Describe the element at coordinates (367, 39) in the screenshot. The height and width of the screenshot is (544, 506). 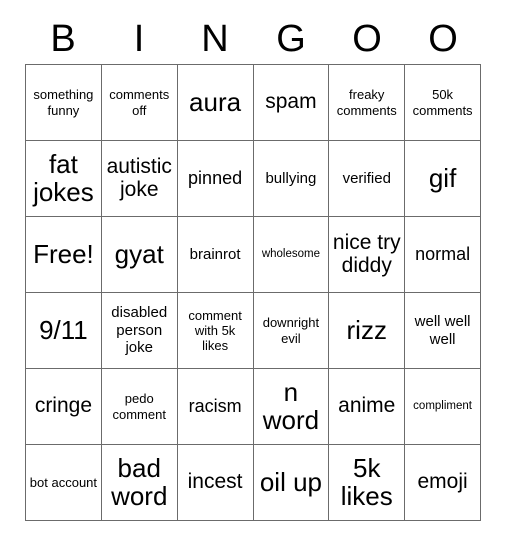
I see `header-letter-5: O` at that location.